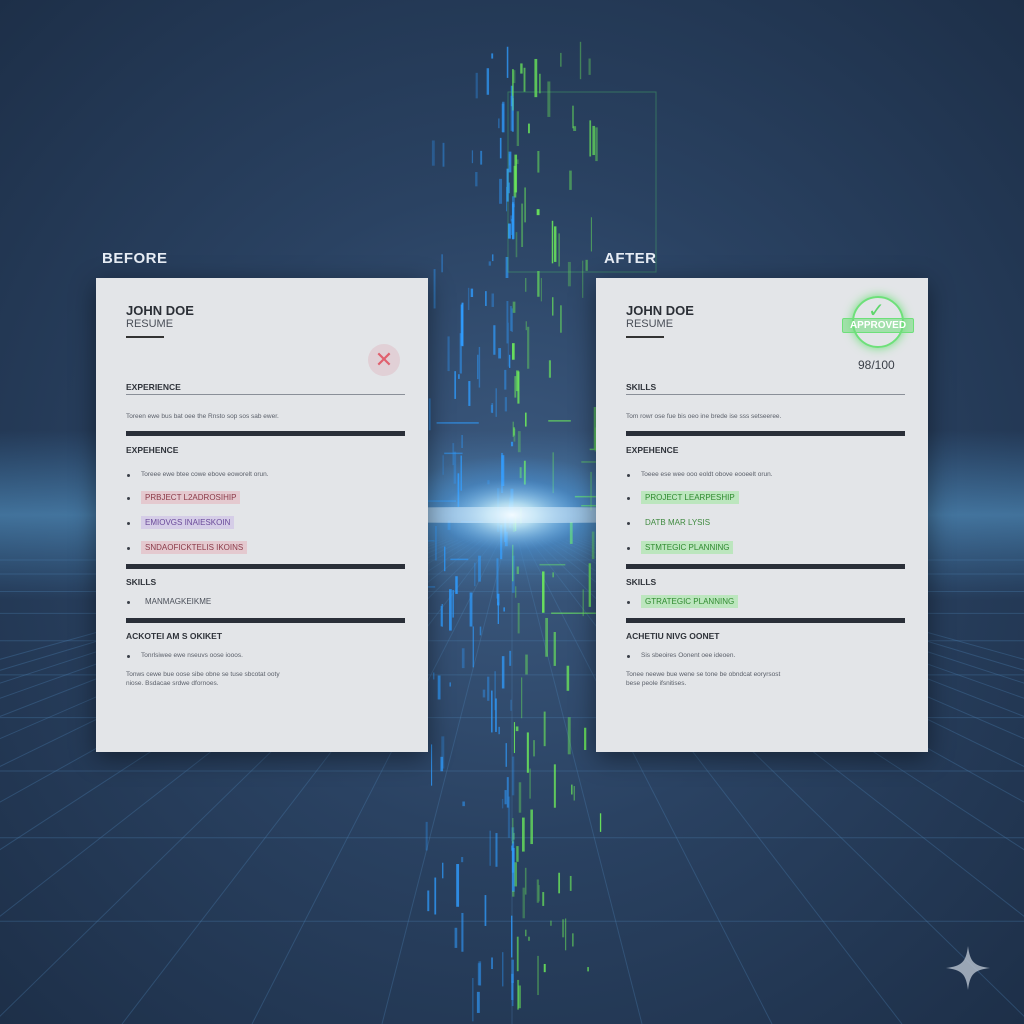 Image resolution: width=1024 pixels, height=1024 pixels. What do you see at coordinates (765, 394) in the screenshot?
I see `divider` at bounding box center [765, 394].